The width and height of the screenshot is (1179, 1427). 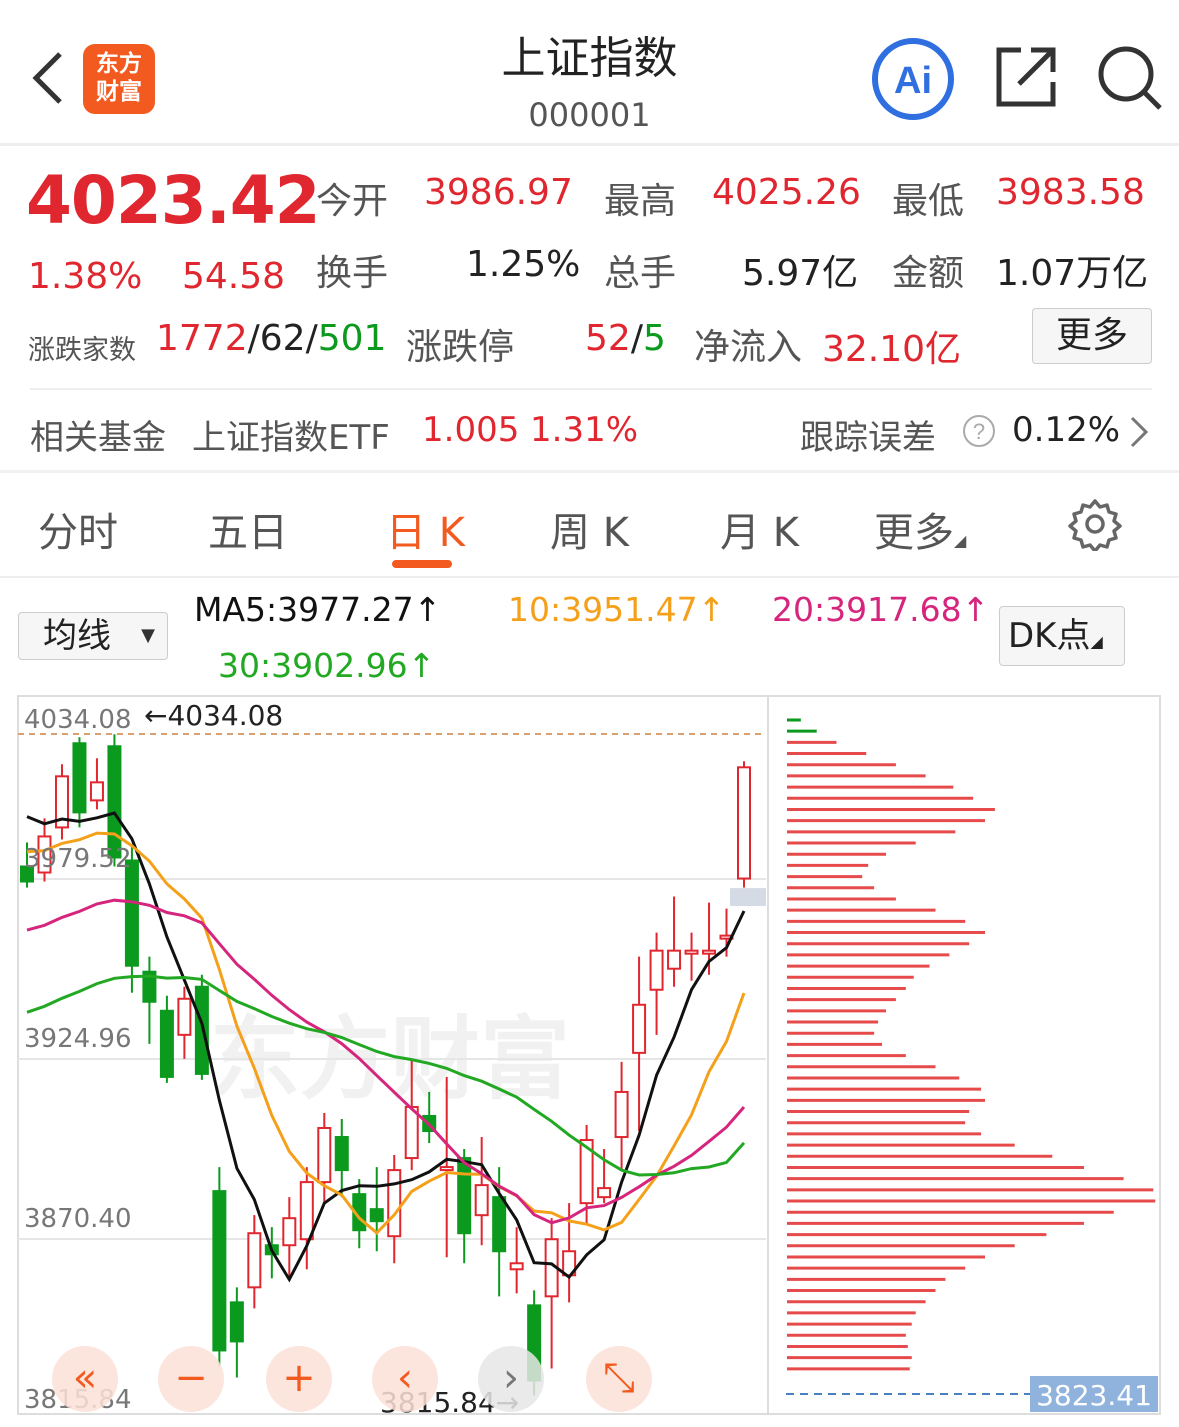 I want to click on amount-value: 1.07万亿, so click(x=1072, y=273).